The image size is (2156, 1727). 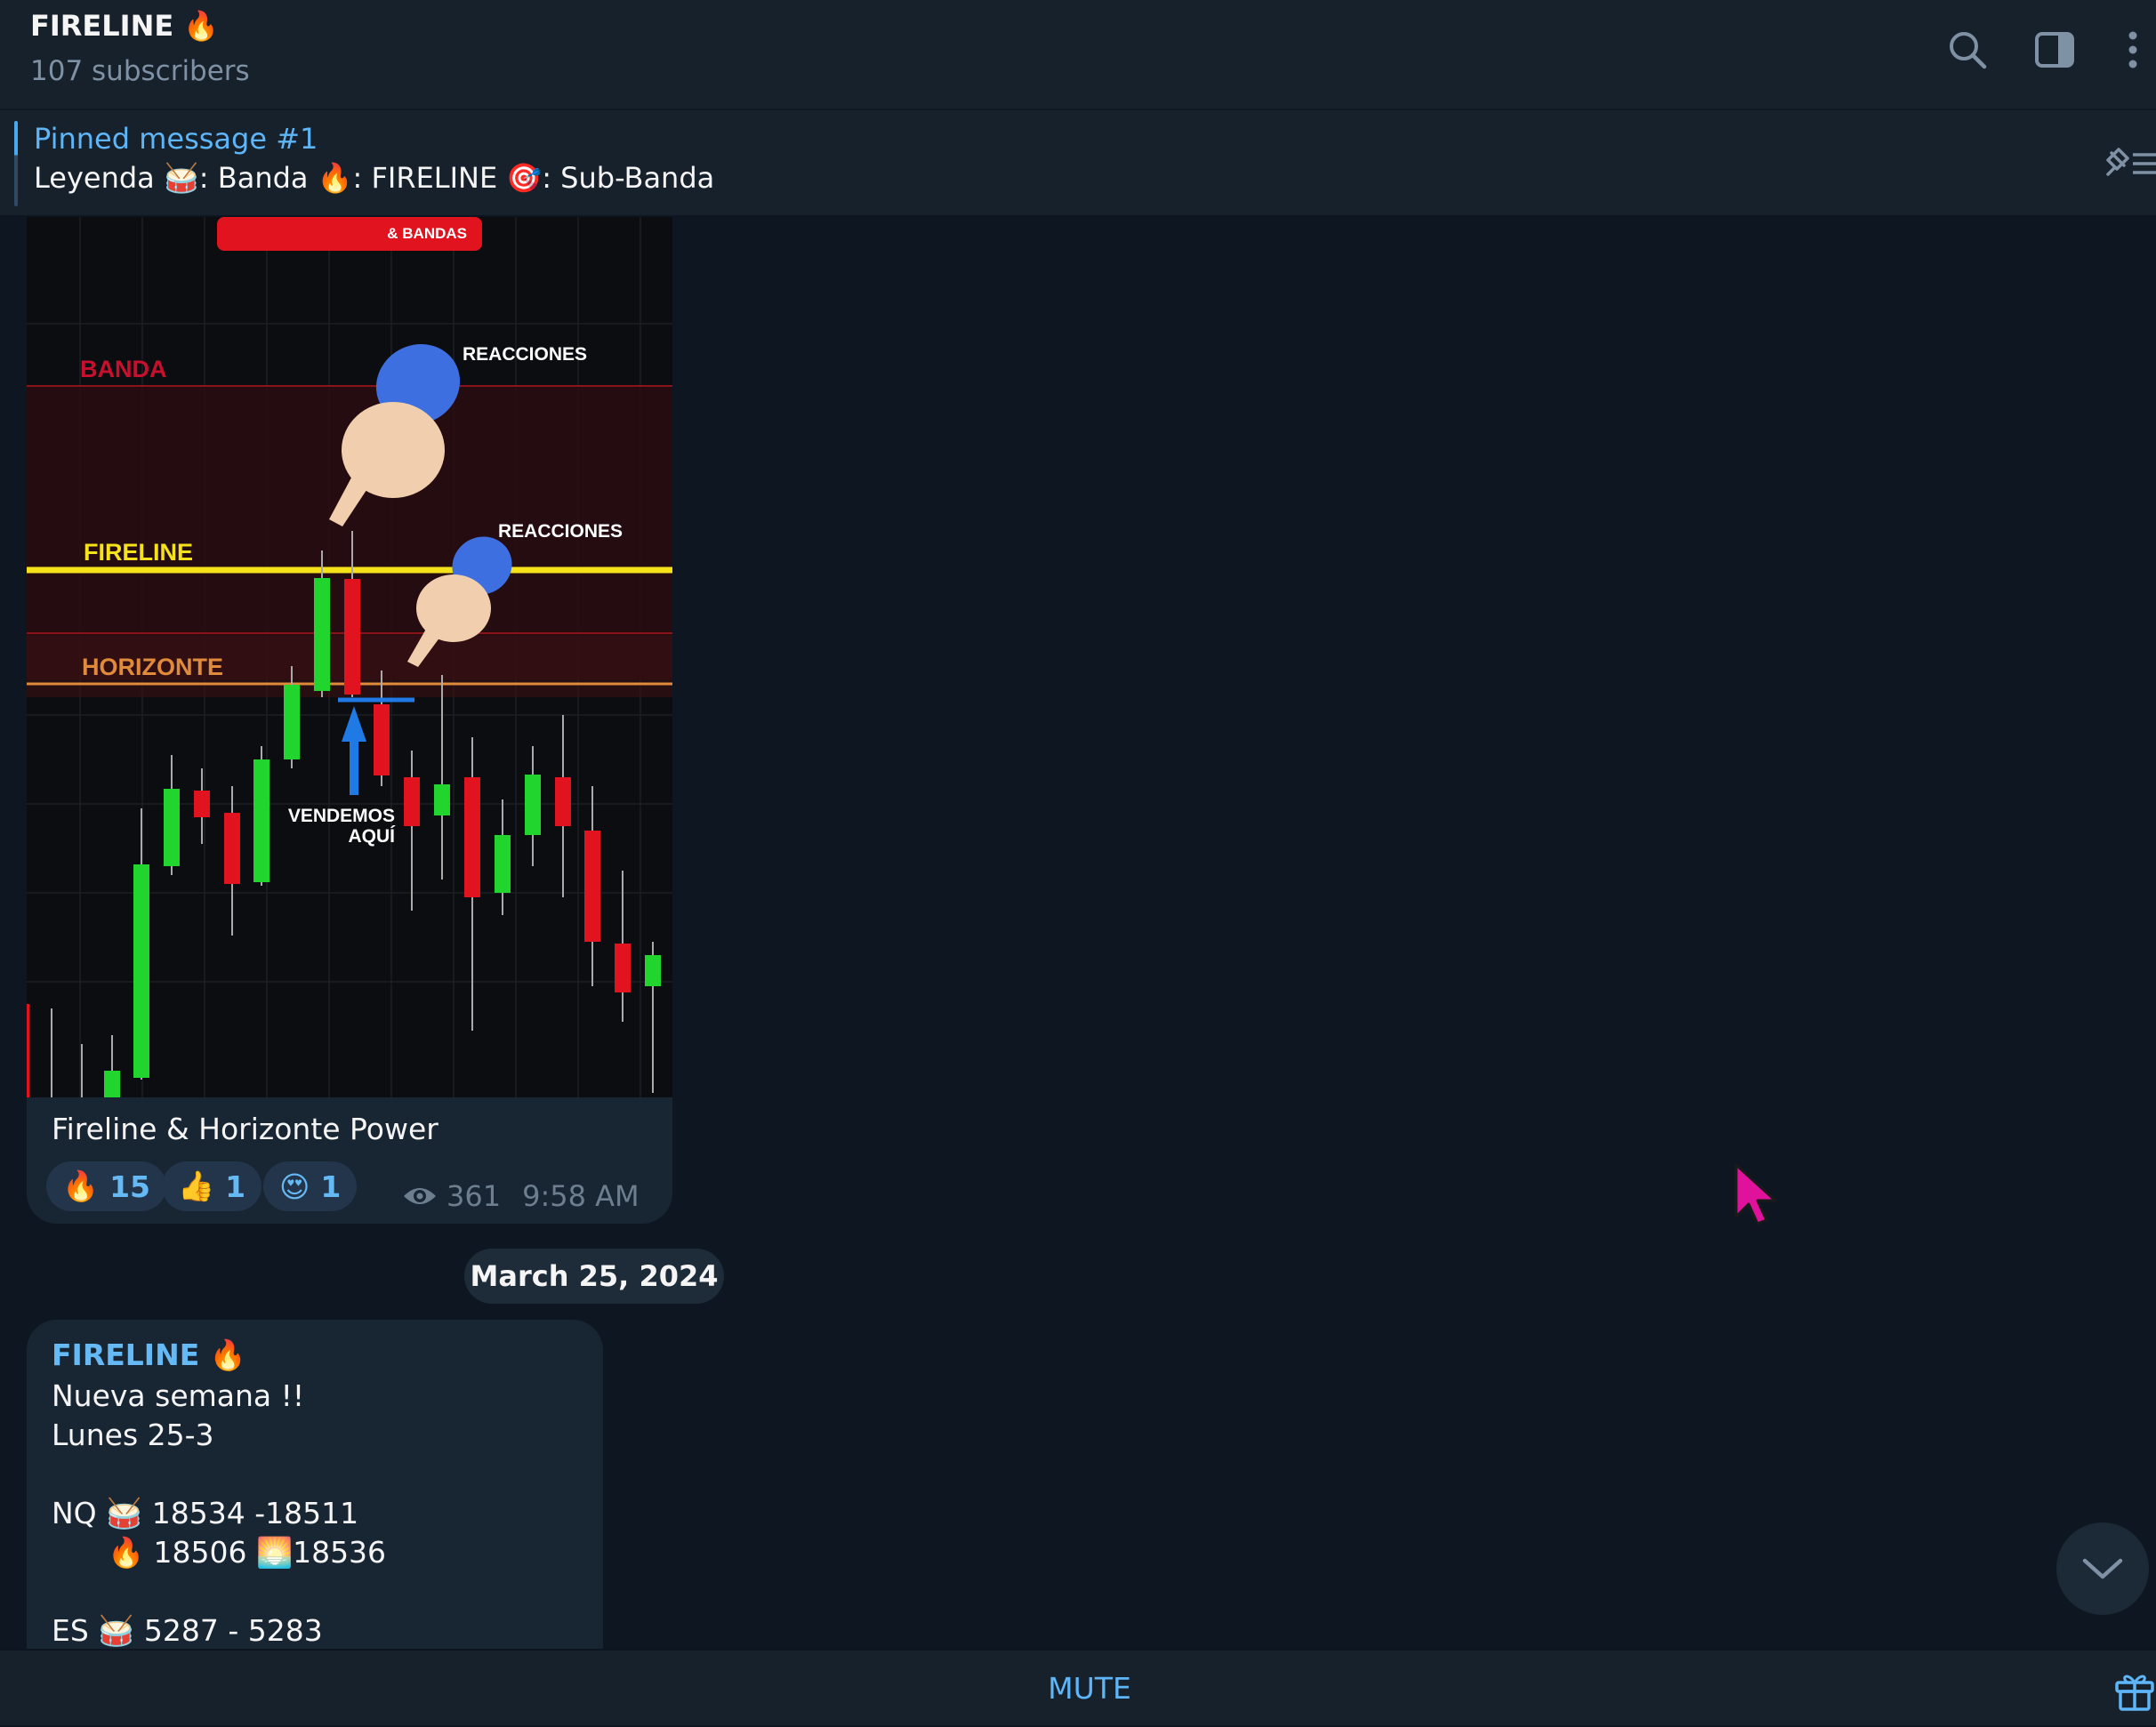 What do you see at coordinates (133, 1435) in the screenshot?
I see `message-line: Lunes 25-3` at bounding box center [133, 1435].